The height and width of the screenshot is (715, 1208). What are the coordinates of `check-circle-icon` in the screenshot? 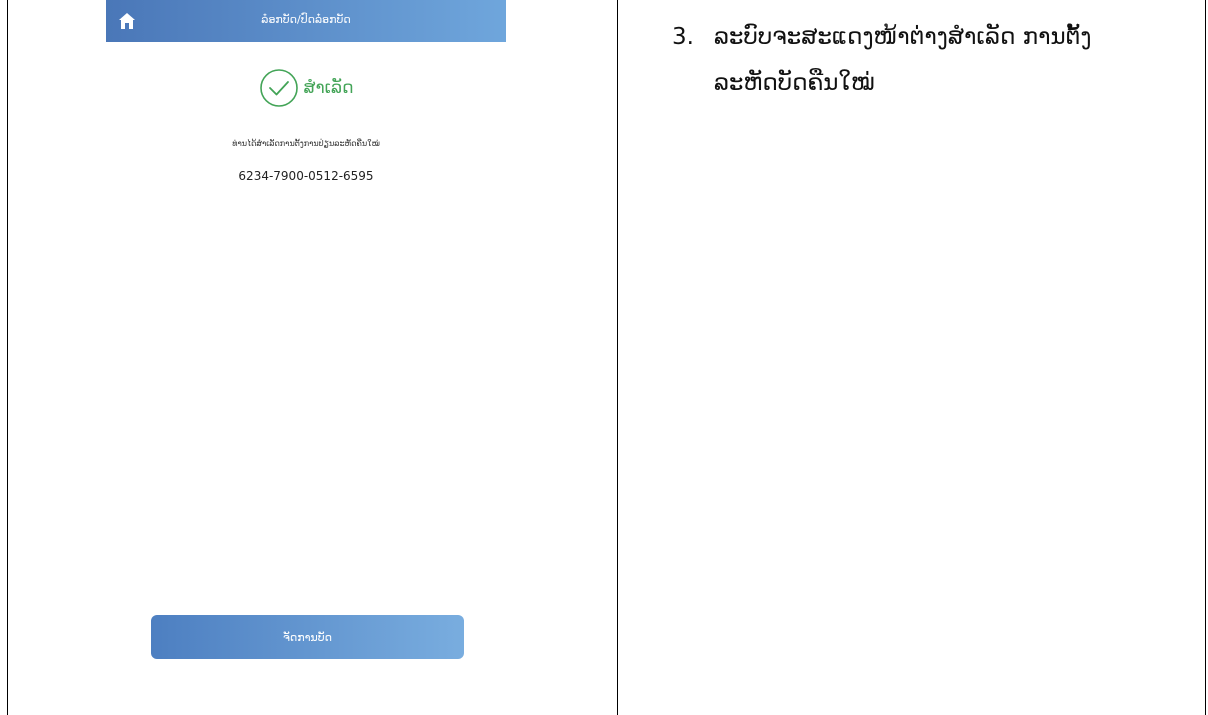 It's located at (279, 88).